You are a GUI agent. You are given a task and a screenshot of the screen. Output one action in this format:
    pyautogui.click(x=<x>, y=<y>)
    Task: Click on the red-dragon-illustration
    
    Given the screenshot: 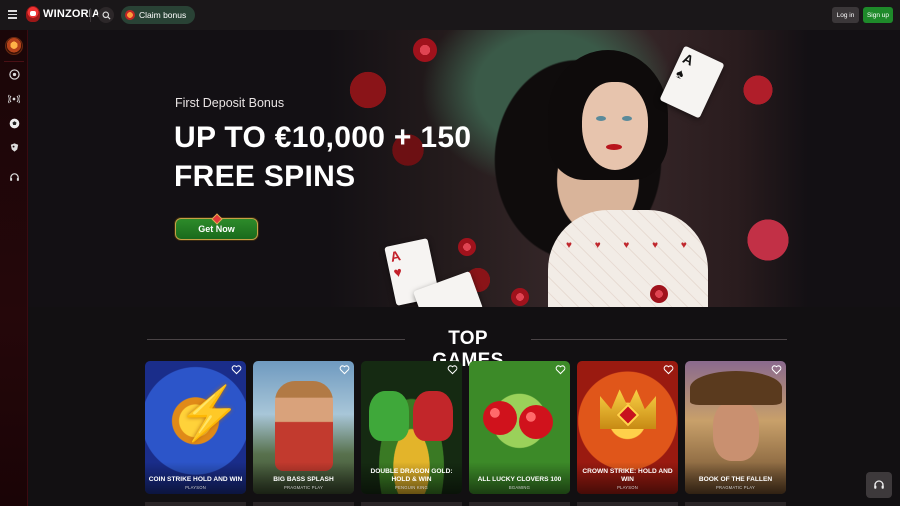 What is the action you would take?
    pyautogui.click(x=433, y=416)
    